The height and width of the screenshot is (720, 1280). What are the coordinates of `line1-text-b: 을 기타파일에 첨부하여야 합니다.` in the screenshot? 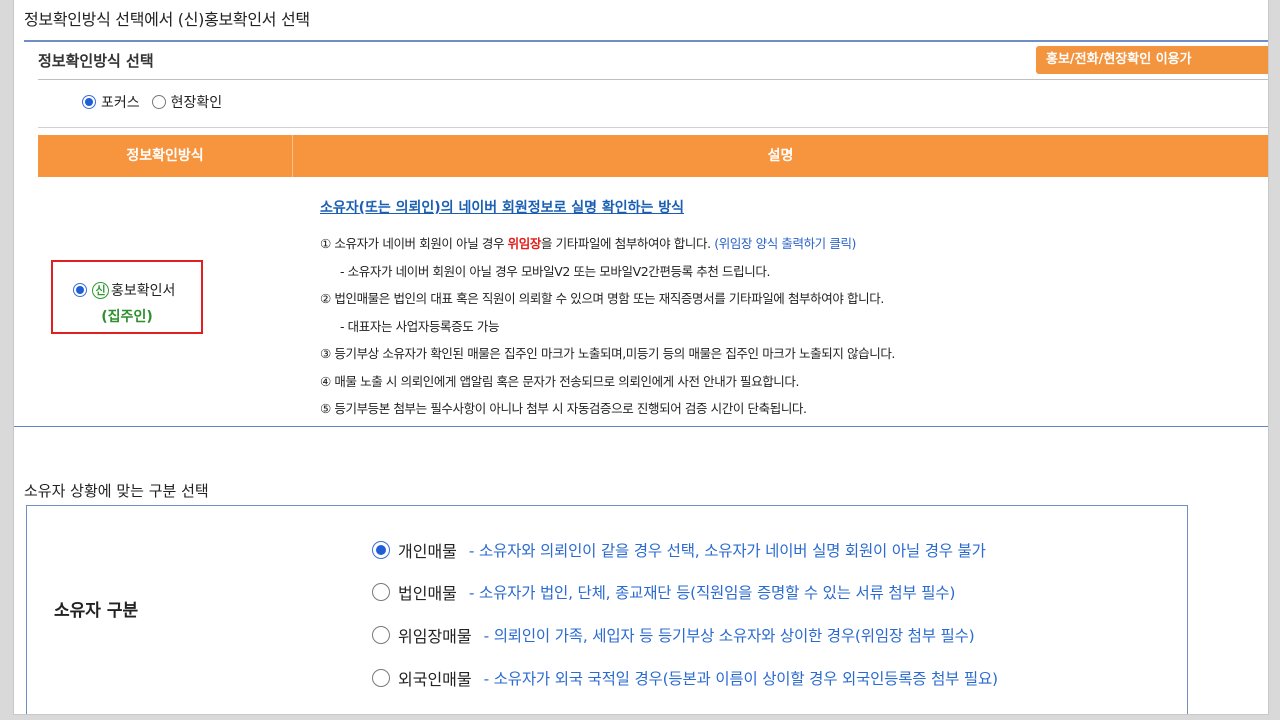 It's located at (627, 243).